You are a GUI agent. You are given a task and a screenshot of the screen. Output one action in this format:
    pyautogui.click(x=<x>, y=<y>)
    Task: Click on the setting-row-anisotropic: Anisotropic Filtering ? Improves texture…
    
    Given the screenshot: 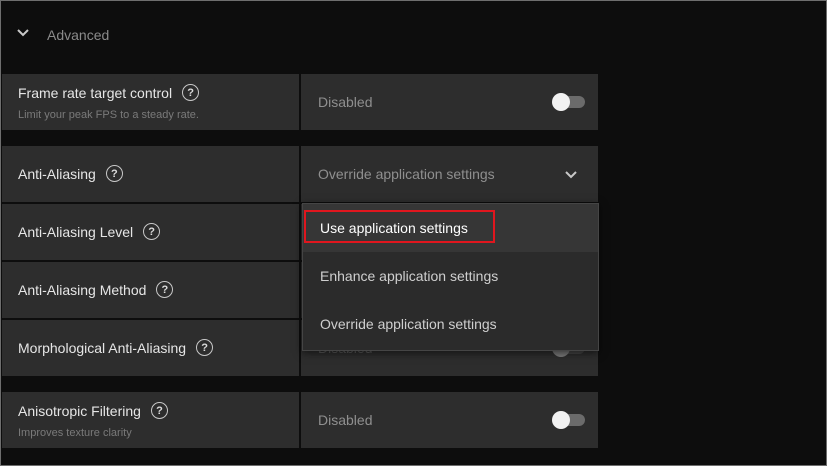 What is the action you would take?
    pyautogui.click(x=300, y=420)
    